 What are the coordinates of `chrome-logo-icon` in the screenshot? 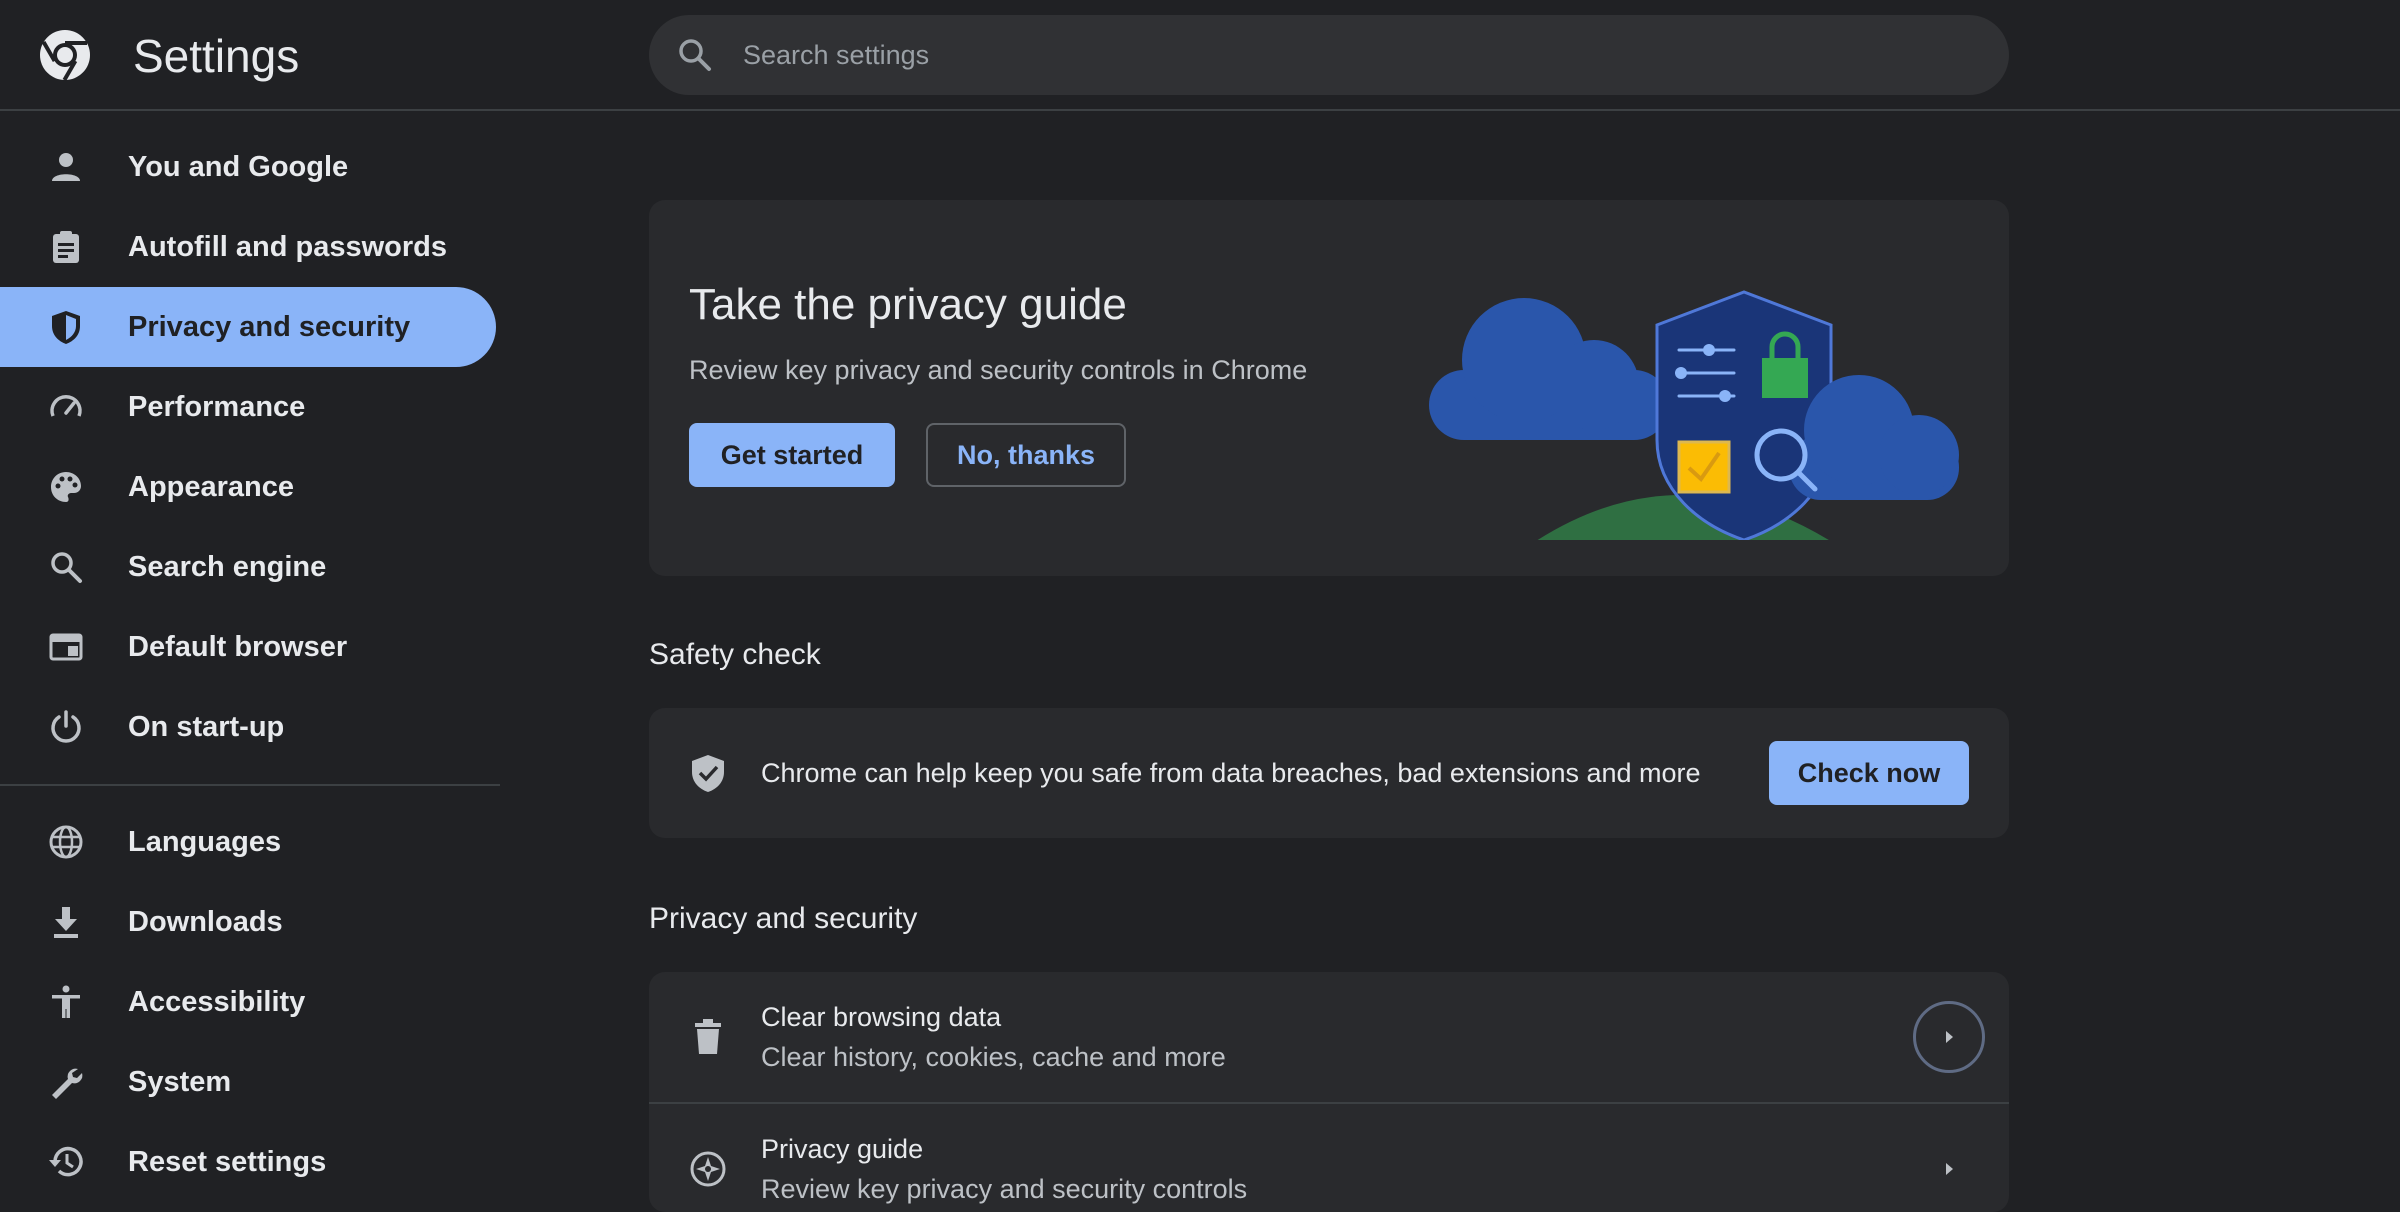 It's located at (65, 56).